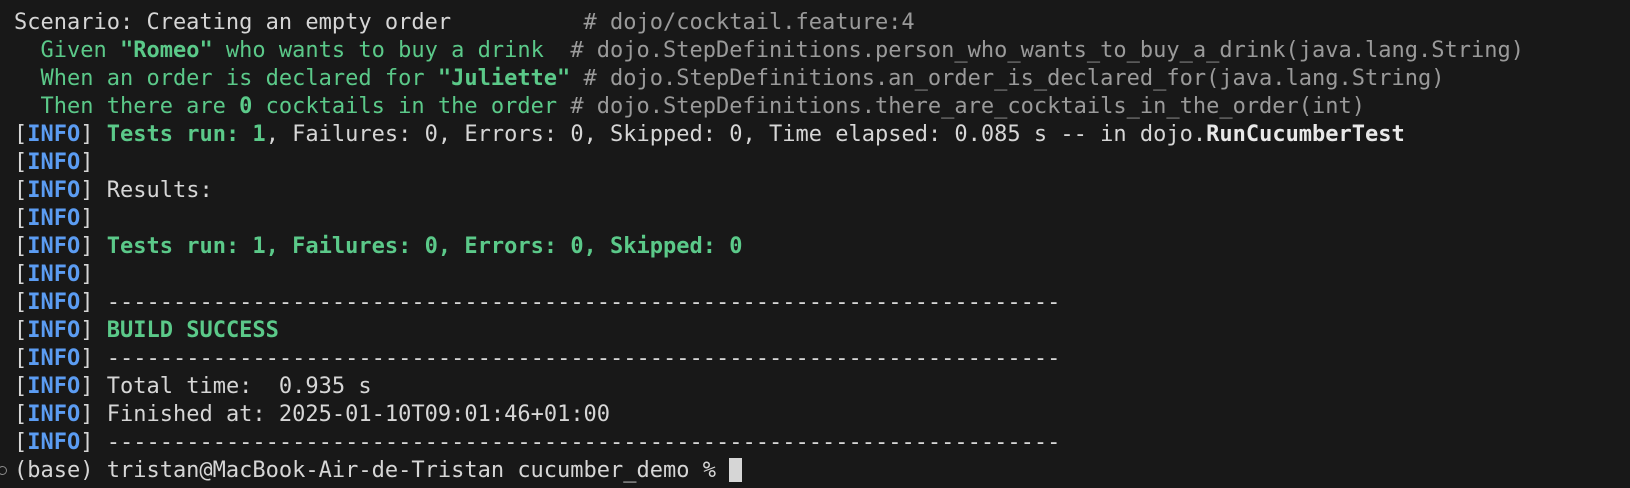  I want to click on prompt-status-icon, so click(3, 470).